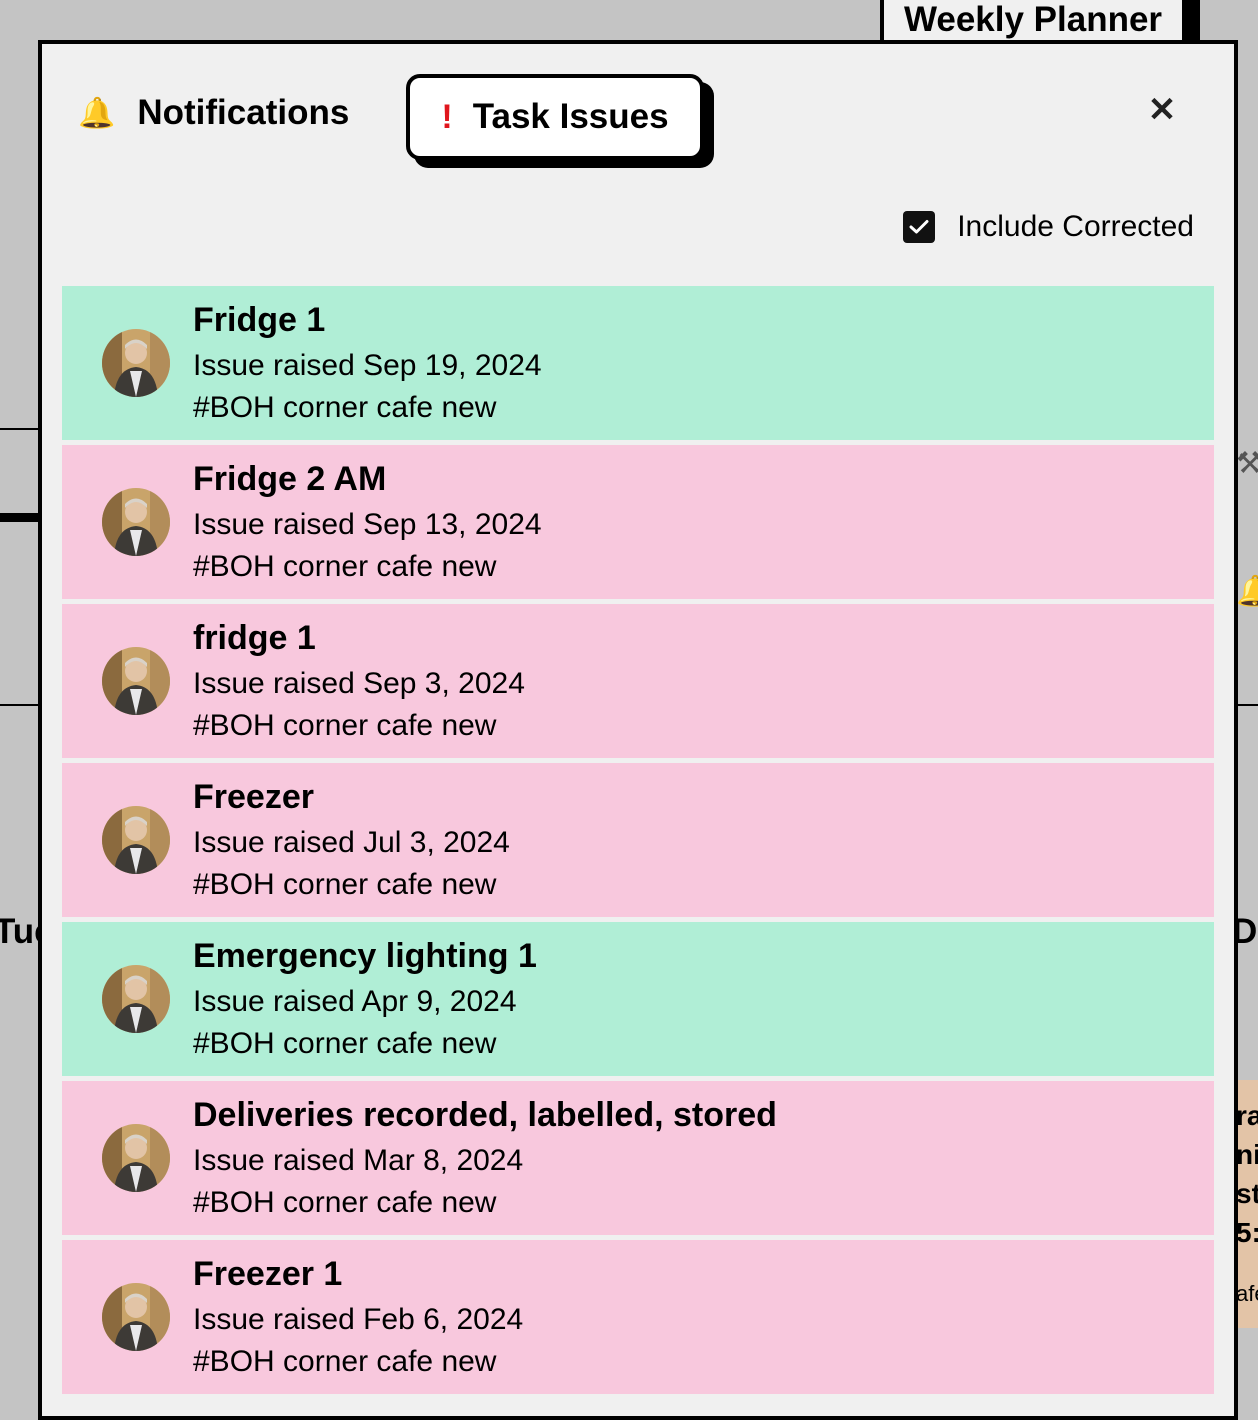 Image resolution: width=1258 pixels, height=1420 pixels. I want to click on weekly-planner-tab: Weekly Planner, so click(1033, 21).